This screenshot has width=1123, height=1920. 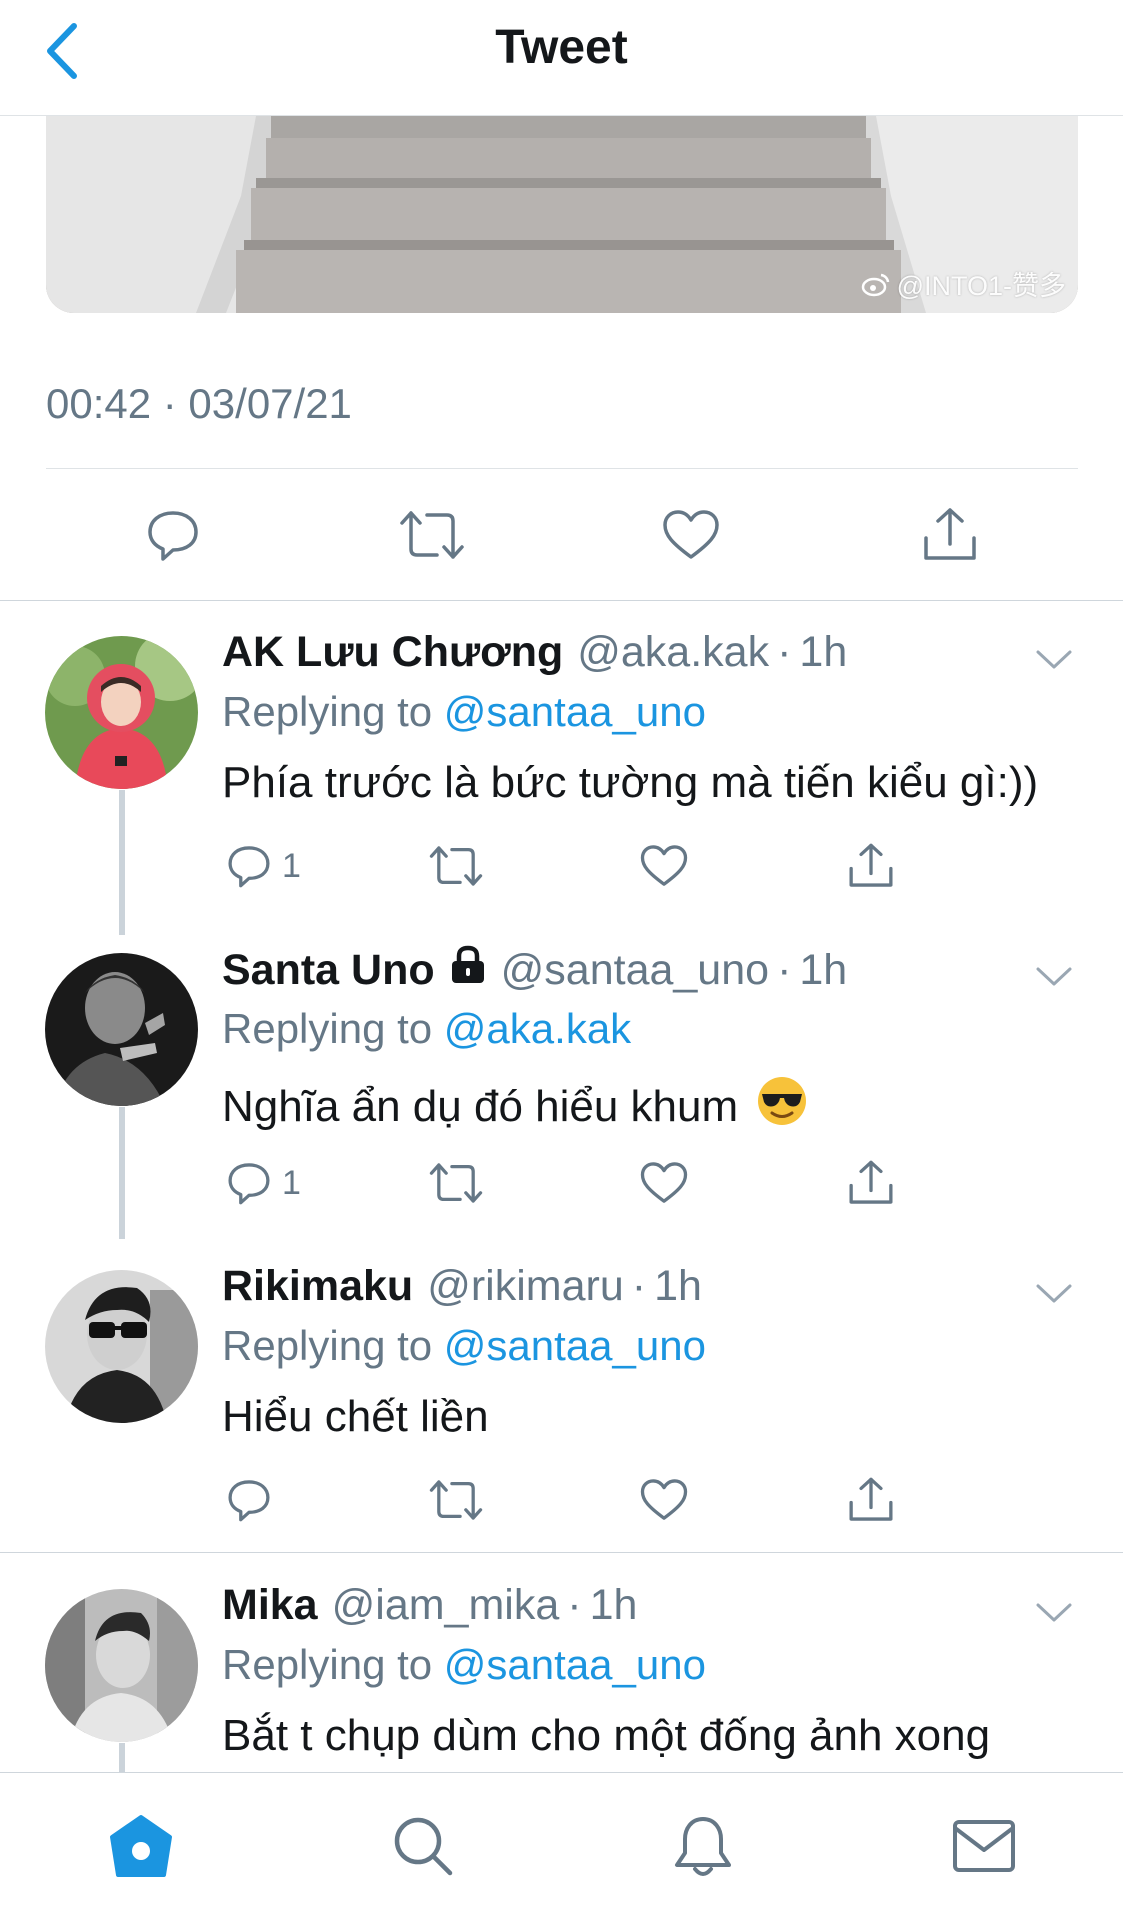 What do you see at coordinates (468, 970) in the screenshot?
I see `lock-icon` at bounding box center [468, 970].